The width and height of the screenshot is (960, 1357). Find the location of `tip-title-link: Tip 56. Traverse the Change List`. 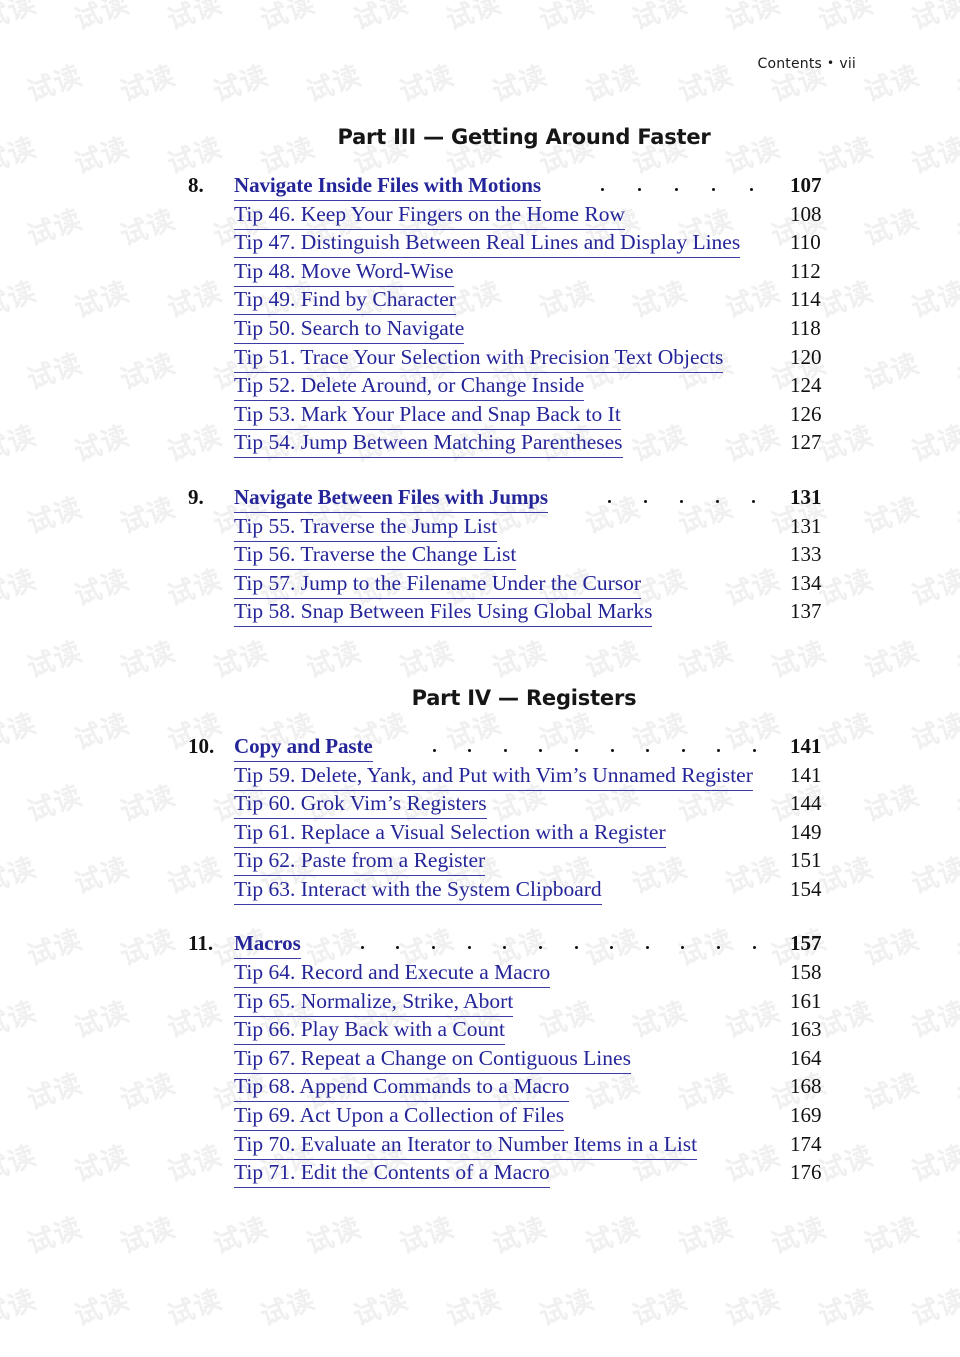

tip-title-link: Tip 56. Traverse the Change List is located at coordinates (375, 555).